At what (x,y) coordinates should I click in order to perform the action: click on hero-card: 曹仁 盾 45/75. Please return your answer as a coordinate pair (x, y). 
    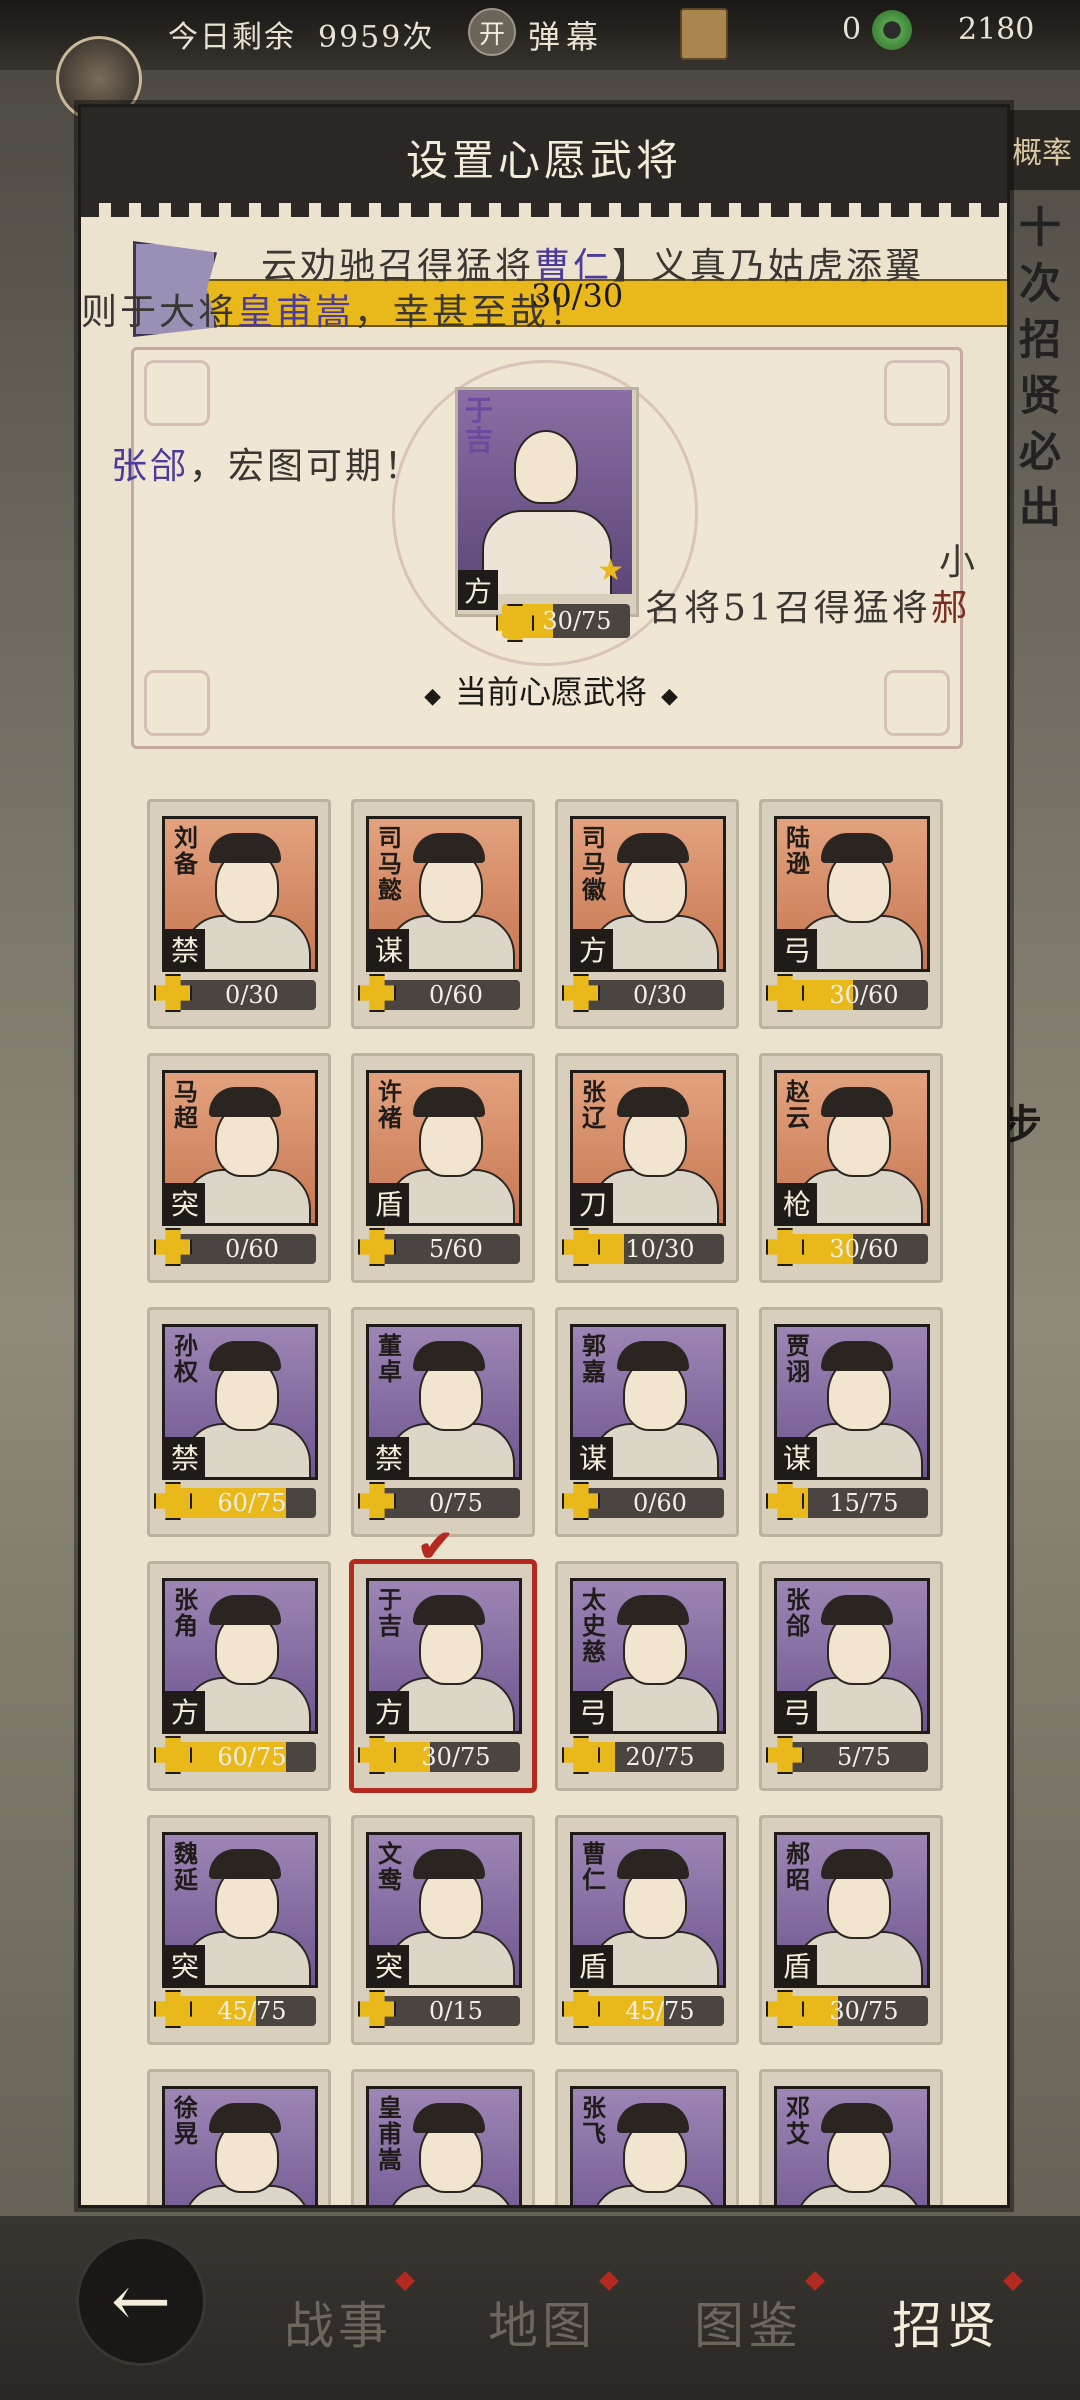
    Looking at the image, I should click on (647, 1930).